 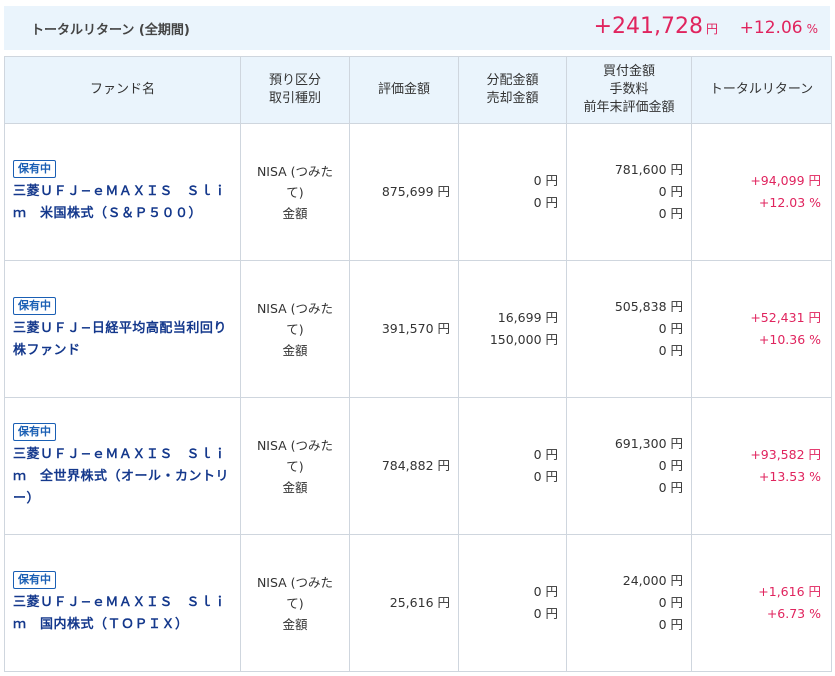 I want to click on total-return-cell: +94,099 円 +12.03 %, so click(x=761, y=192).